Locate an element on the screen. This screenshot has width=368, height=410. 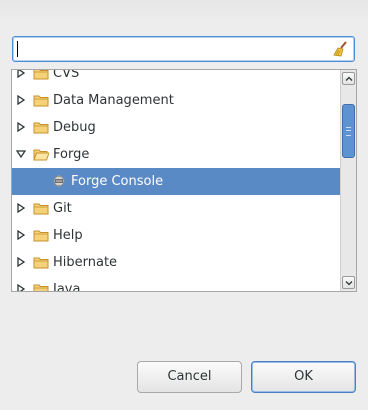
tree-item-hibernate: Hibernate is located at coordinates (176, 262).